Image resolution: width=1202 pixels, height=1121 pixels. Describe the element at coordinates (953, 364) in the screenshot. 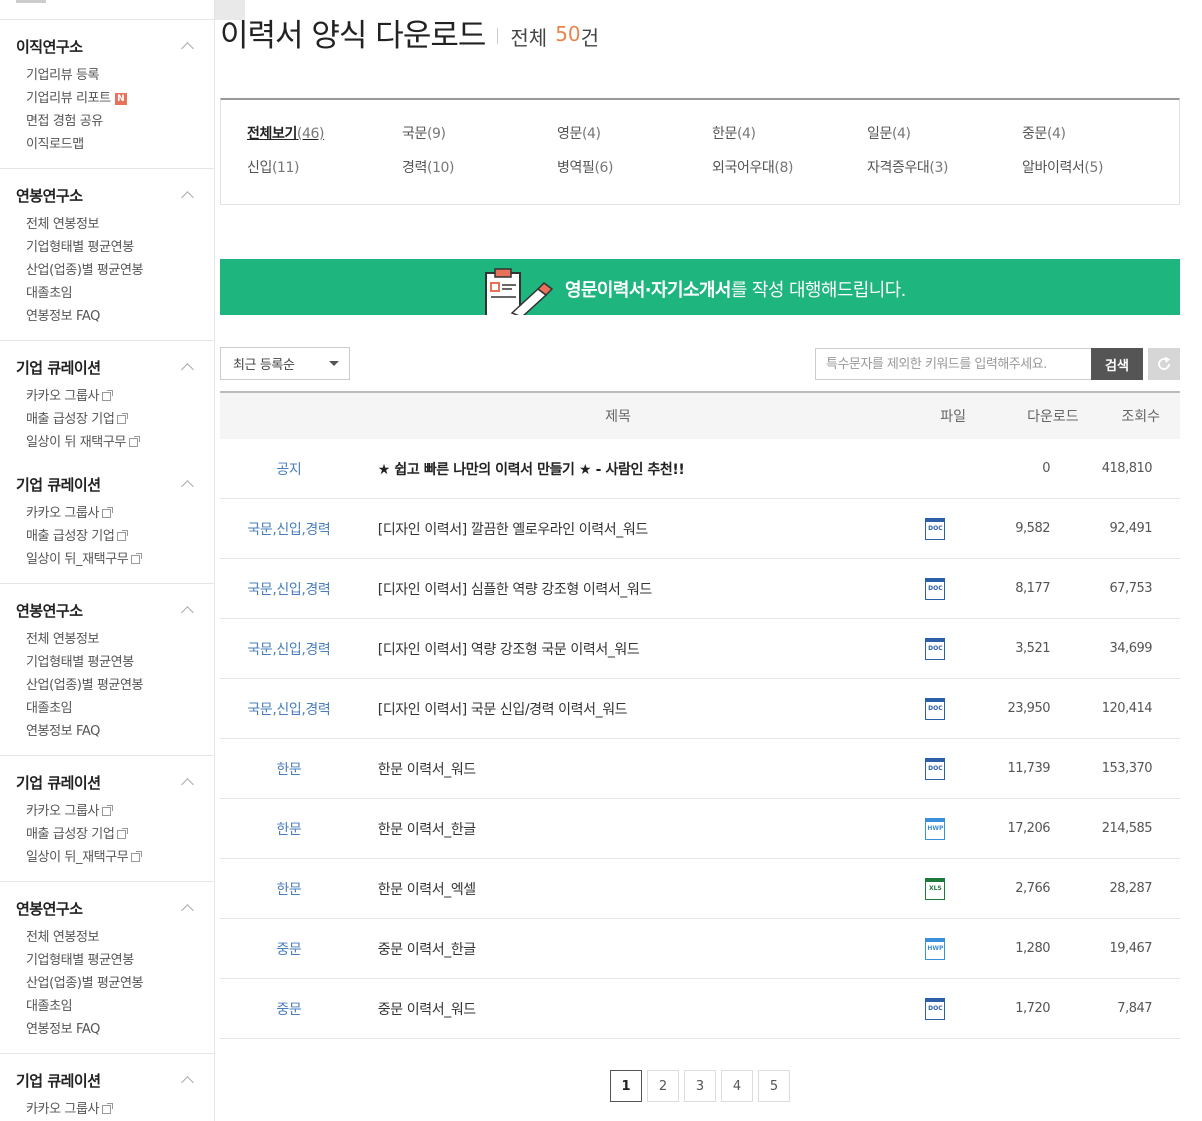

I see `search-input` at that location.